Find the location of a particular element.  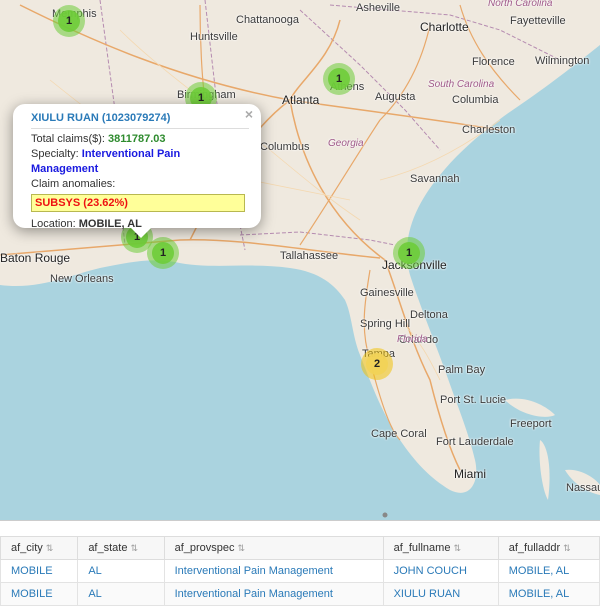

city-label: Asheville is located at coordinates (378, 8).